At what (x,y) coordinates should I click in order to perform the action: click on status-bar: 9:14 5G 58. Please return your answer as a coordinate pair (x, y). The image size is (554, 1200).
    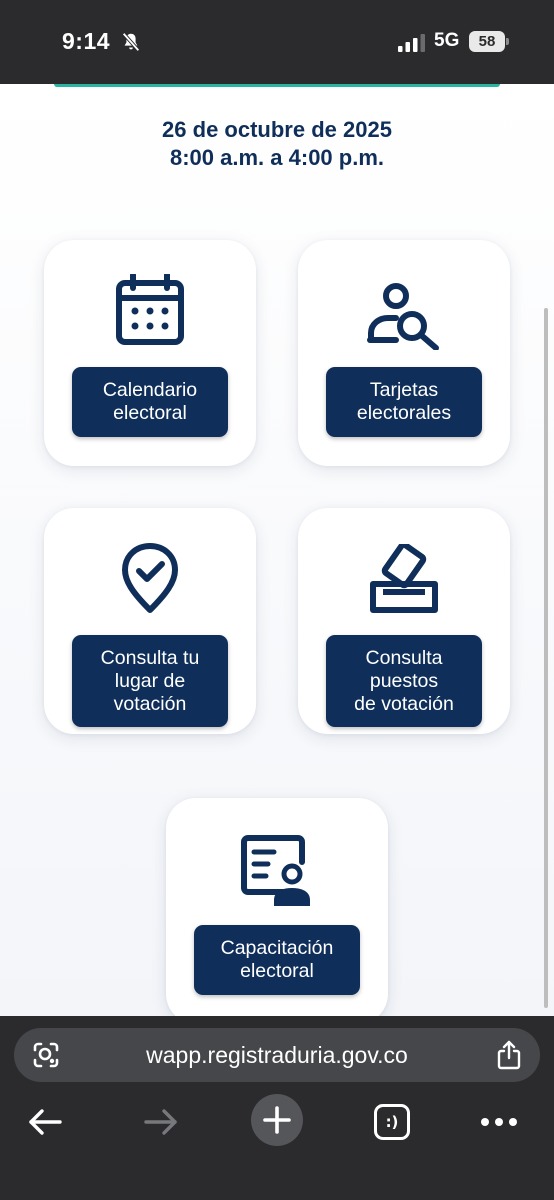
    Looking at the image, I should click on (277, 42).